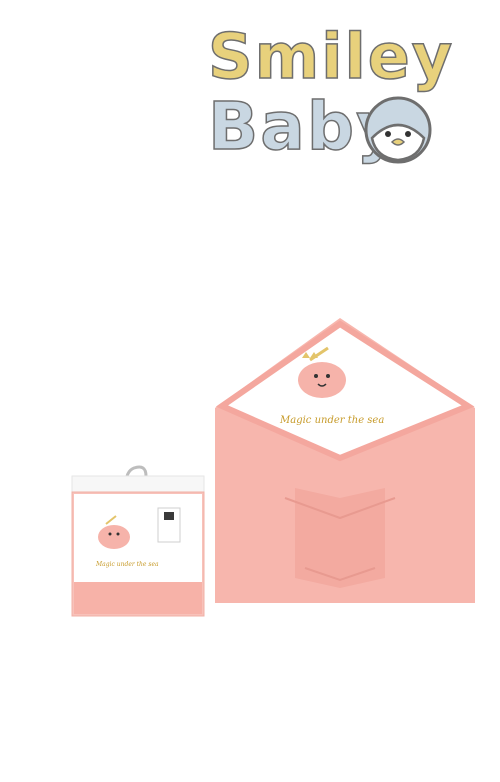 Image resolution: width=500 pixels, height=782 pixels. What do you see at coordinates (127, 564) in the screenshot?
I see `package-embroidery-text: Magic under the sea` at bounding box center [127, 564].